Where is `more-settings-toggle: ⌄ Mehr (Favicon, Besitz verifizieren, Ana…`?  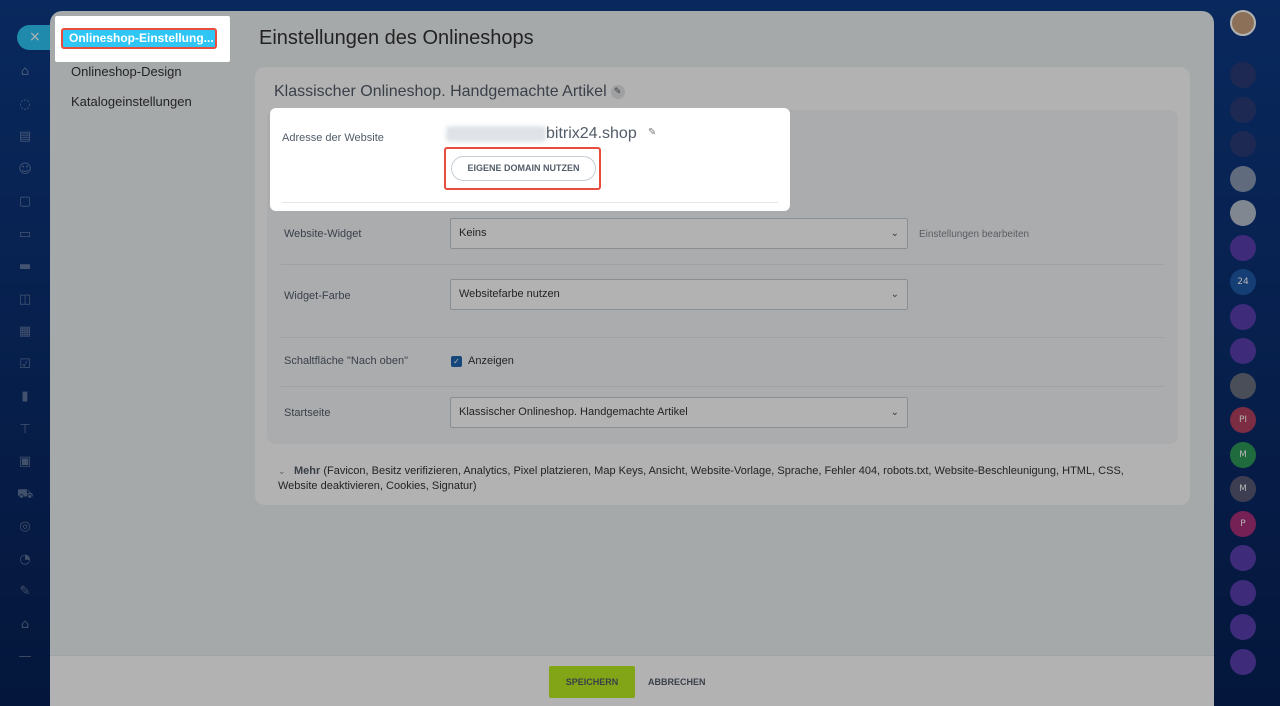
more-settings-toggle: ⌄ Mehr (Favicon, Besitz verifizieren, Ana… is located at coordinates (718, 478).